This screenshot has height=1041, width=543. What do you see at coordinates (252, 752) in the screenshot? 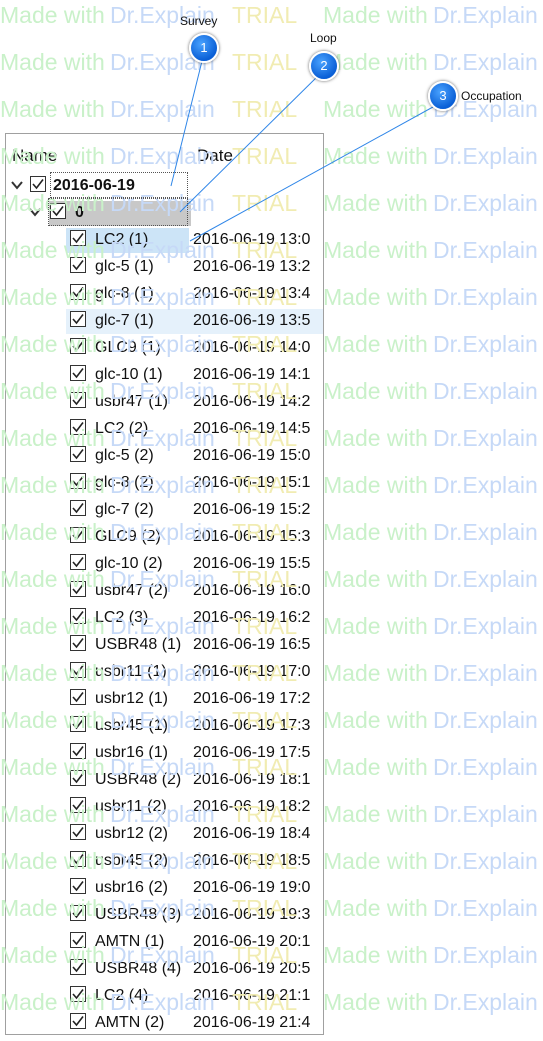
I see `occupation-date: 2016-06-19 17:5` at bounding box center [252, 752].